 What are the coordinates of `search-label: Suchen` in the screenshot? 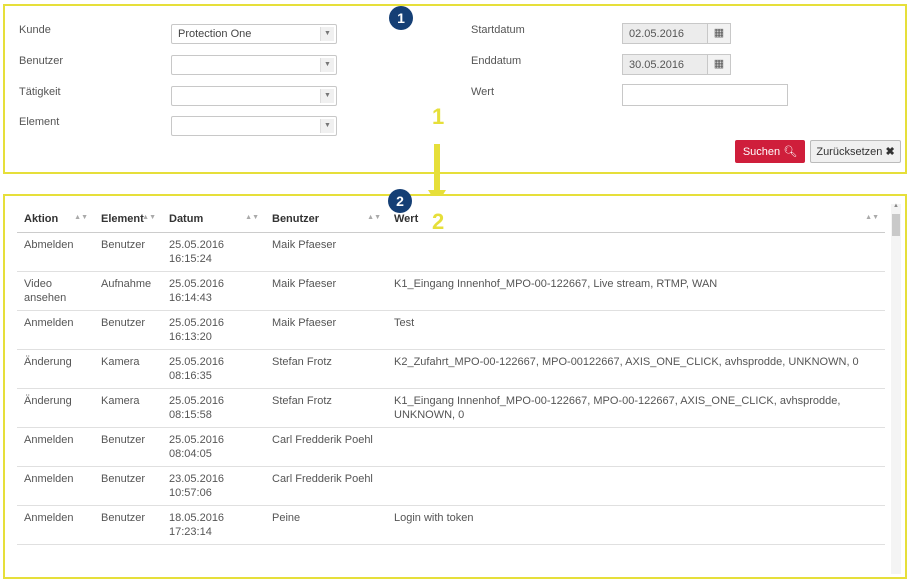 It's located at (761, 152).